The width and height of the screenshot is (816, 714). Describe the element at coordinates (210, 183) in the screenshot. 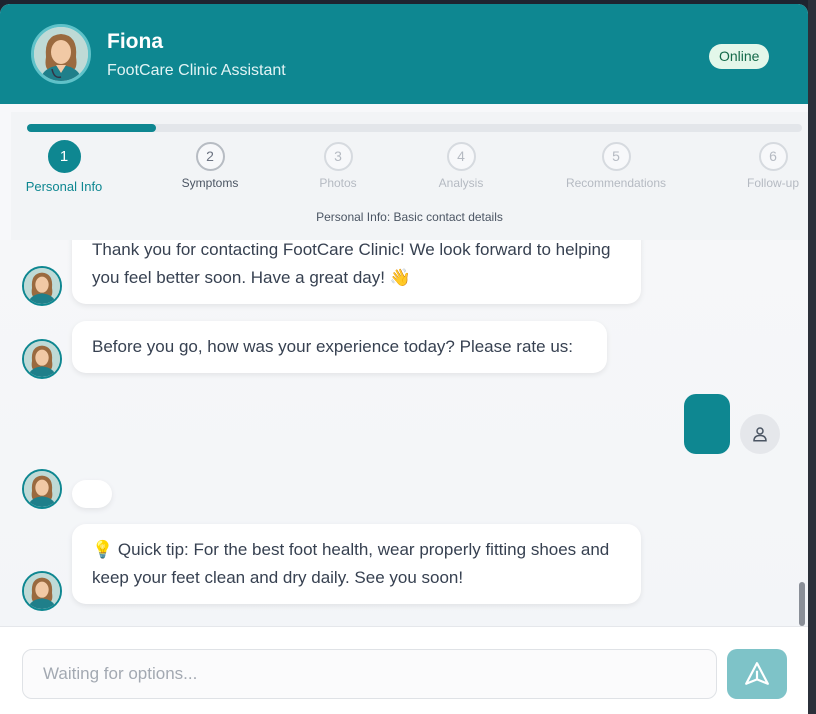

I see `step-label: Symptoms` at that location.